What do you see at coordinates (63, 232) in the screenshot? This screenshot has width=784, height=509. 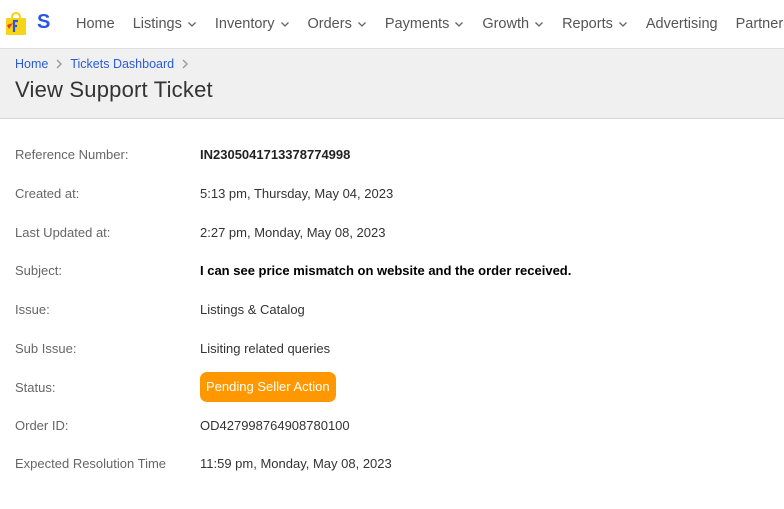 I see `ticket-field-label: Last Updated at:` at bounding box center [63, 232].